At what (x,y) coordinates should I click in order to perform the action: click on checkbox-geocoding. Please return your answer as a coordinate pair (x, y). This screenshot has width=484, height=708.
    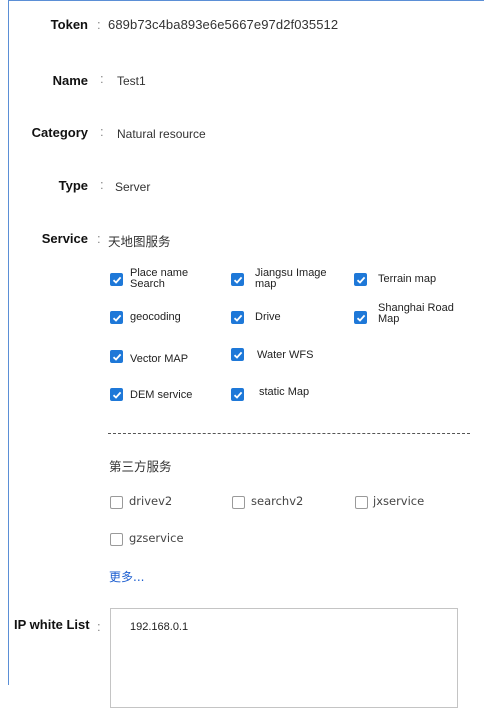
    Looking at the image, I should click on (116, 317).